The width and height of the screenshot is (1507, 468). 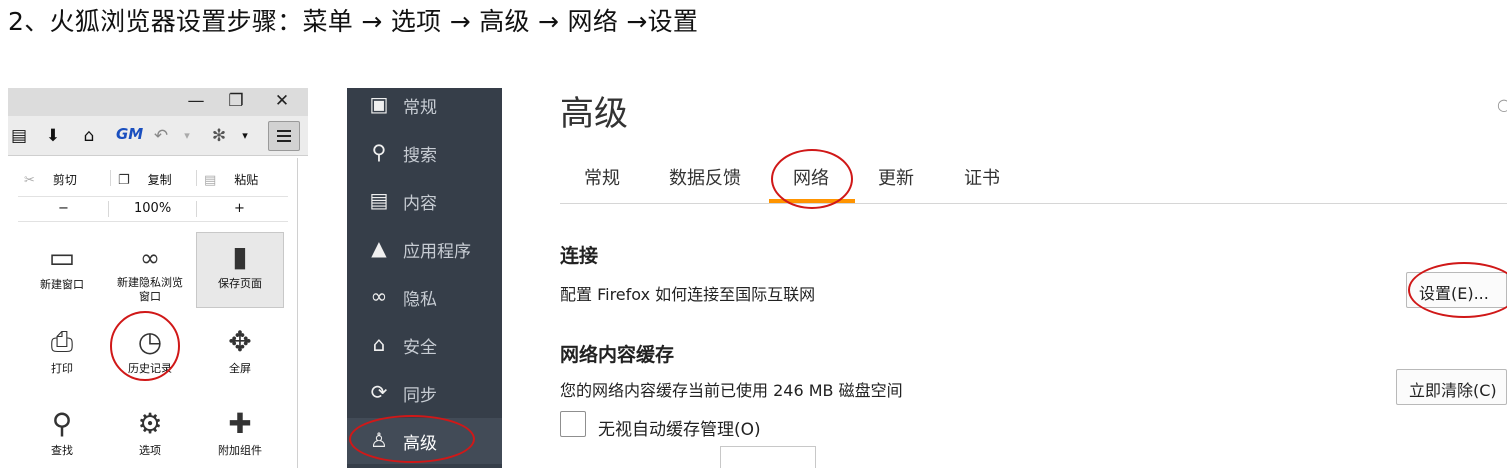 I want to click on tab-certificates: 证书, so click(x=982, y=177).